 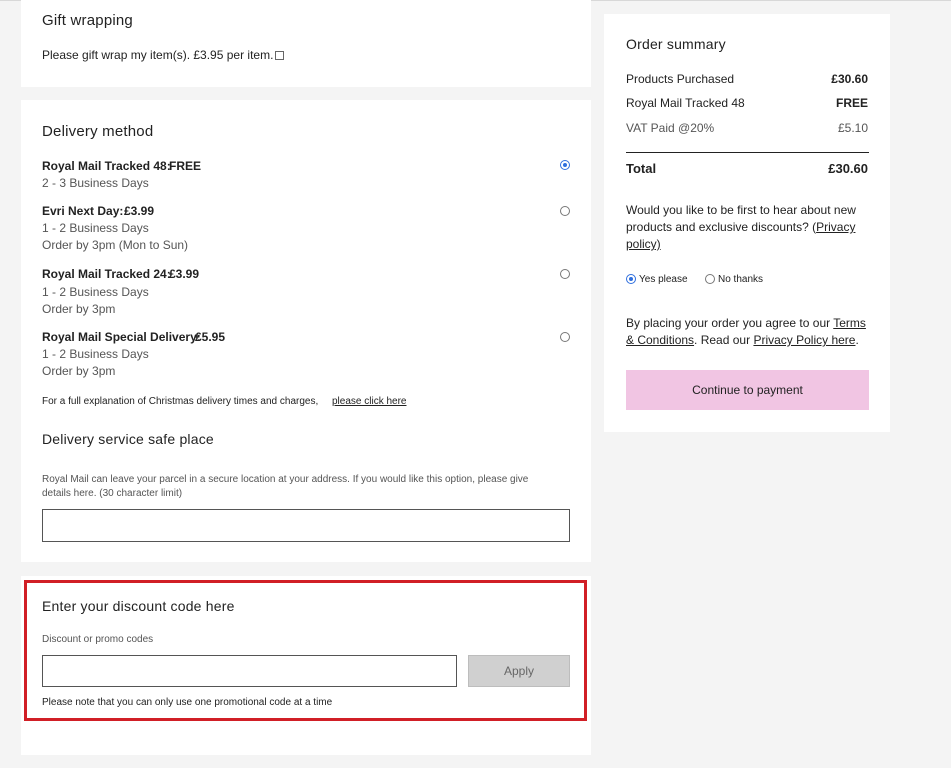 What do you see at coordinates (740, 279) in the screenshot?
I see `marketing-no-label: No thanks` at bounding box center [740, 279].